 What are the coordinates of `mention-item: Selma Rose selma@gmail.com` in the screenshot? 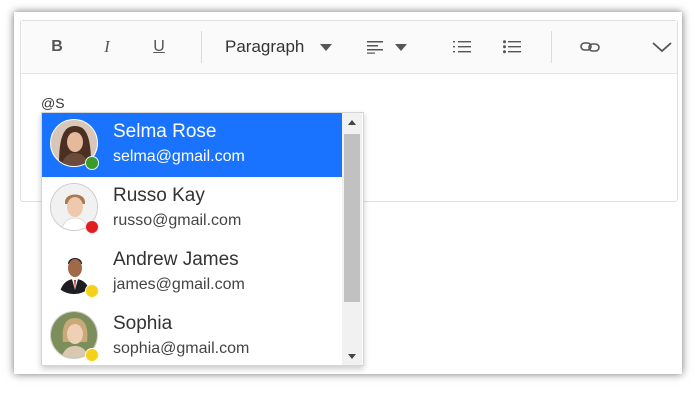 It's located at (192, 145).